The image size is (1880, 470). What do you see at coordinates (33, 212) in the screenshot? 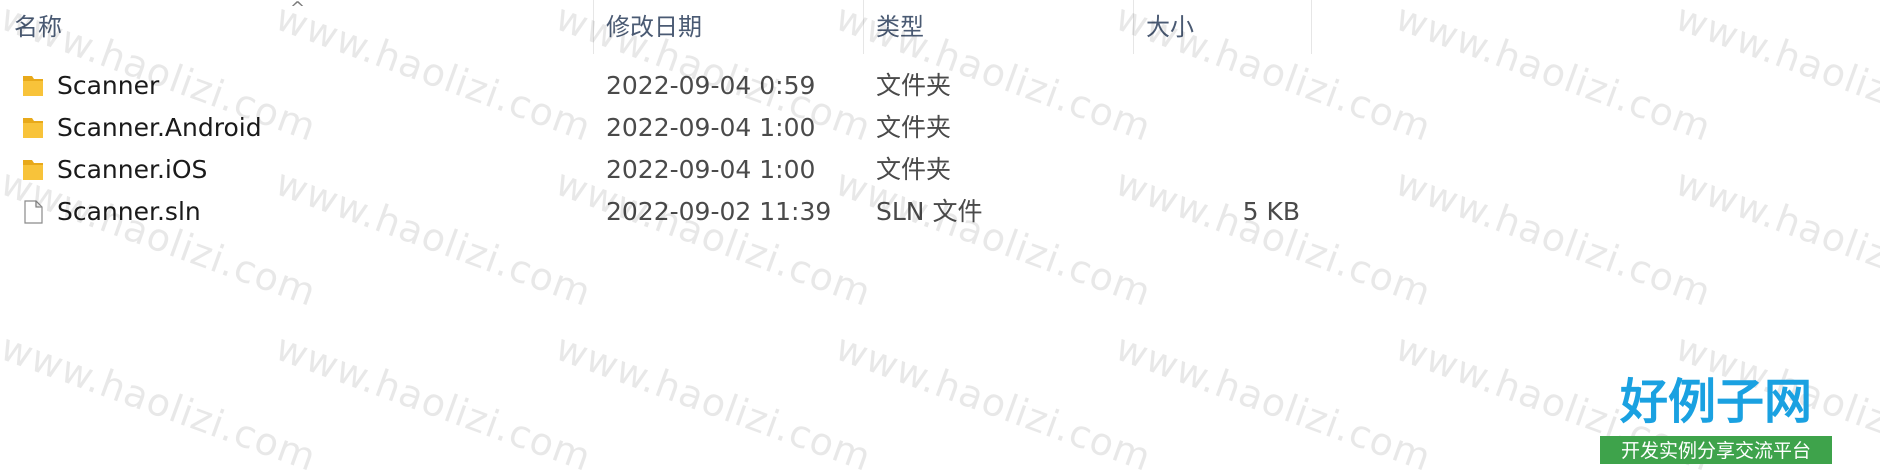
I see `file-icon` at bounding box center [33, 212].